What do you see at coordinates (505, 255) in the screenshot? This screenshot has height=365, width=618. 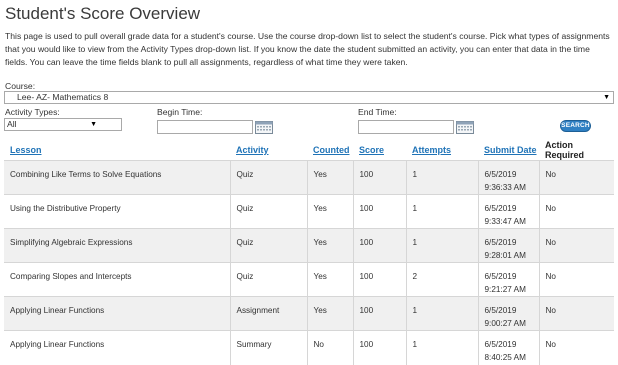 I see `submit-time: 9:28:01 AM` at bounding box center [505, 255].